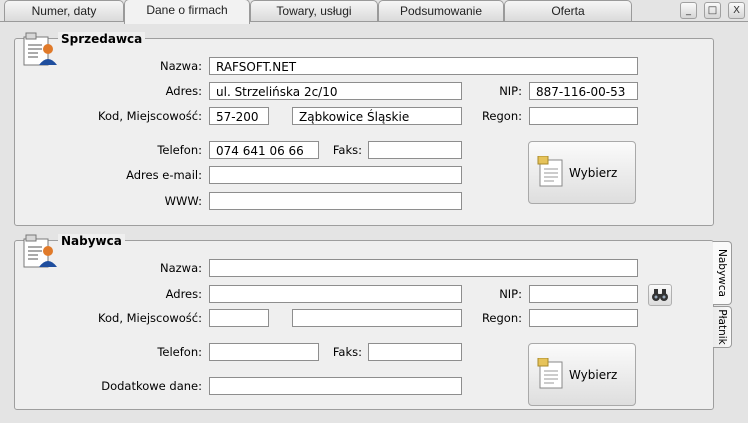 The width and height of the screenshot is (748, 423). I want to click on seller-email-input, so click(335, 175).